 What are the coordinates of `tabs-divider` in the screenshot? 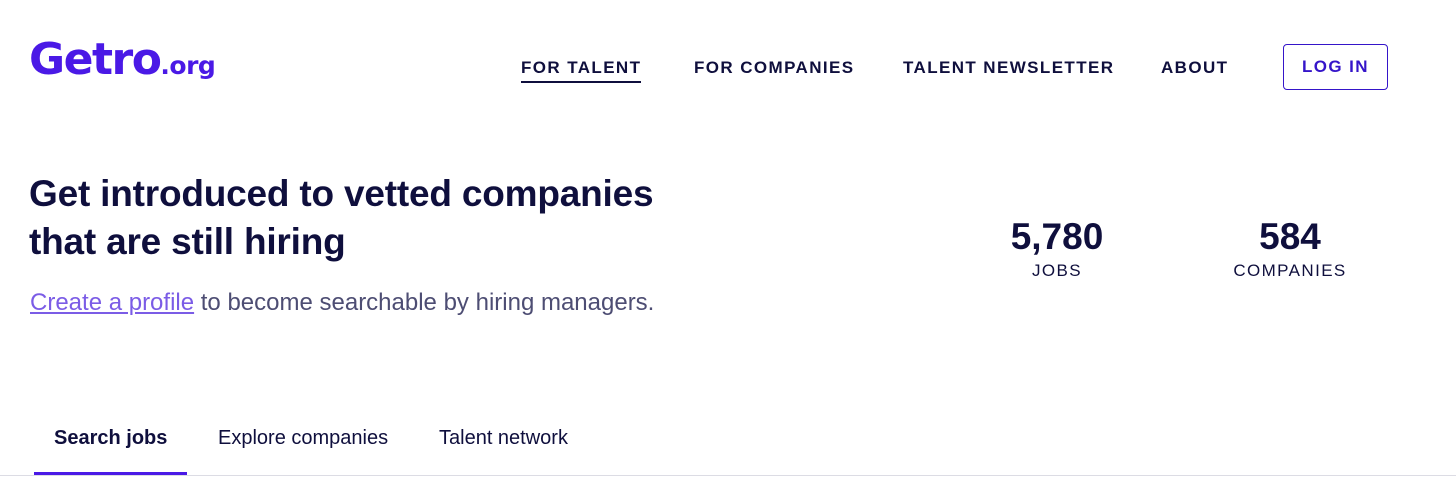 It's located at (728, 475).